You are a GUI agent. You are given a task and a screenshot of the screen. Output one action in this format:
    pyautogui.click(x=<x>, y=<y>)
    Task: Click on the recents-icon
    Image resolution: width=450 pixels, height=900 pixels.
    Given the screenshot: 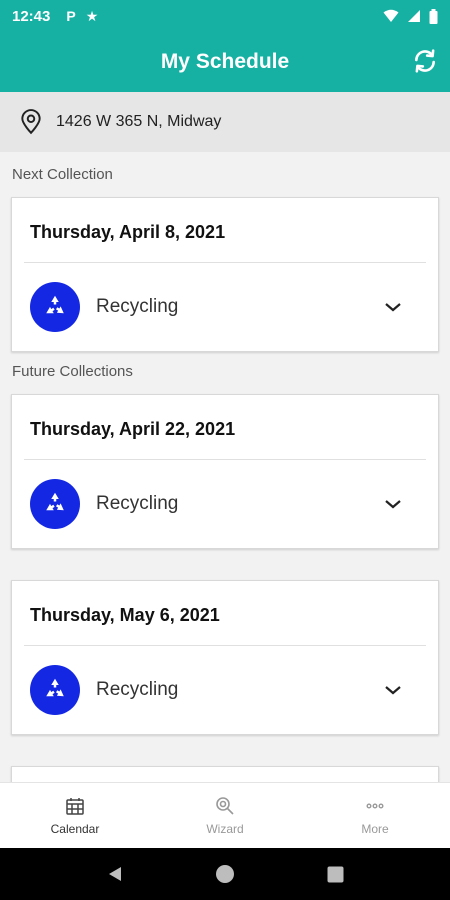 What is the action you would take?
    pyautogui.click(x=335, y=874)
    